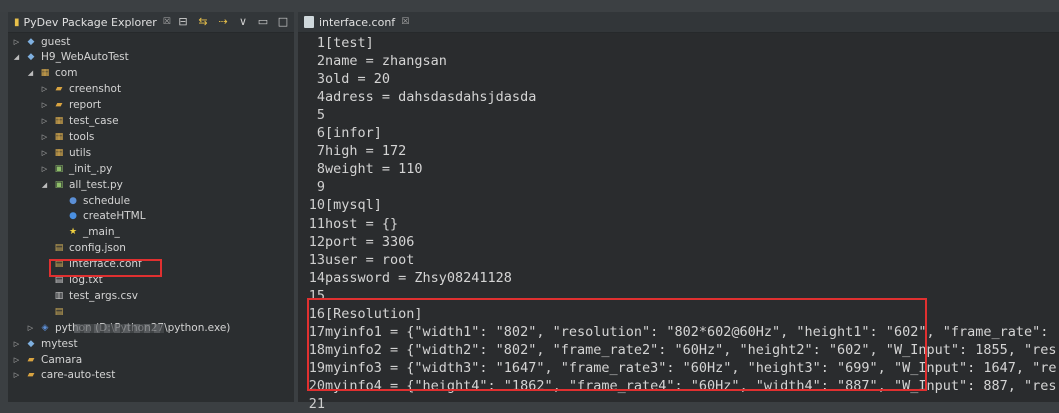 Image resolution: width=1059 pixels, height=413 pixels. What do you see at coordinates (320, 97) in the screenshot?
I see `line-number: 4` at bounding box center [320, 97].